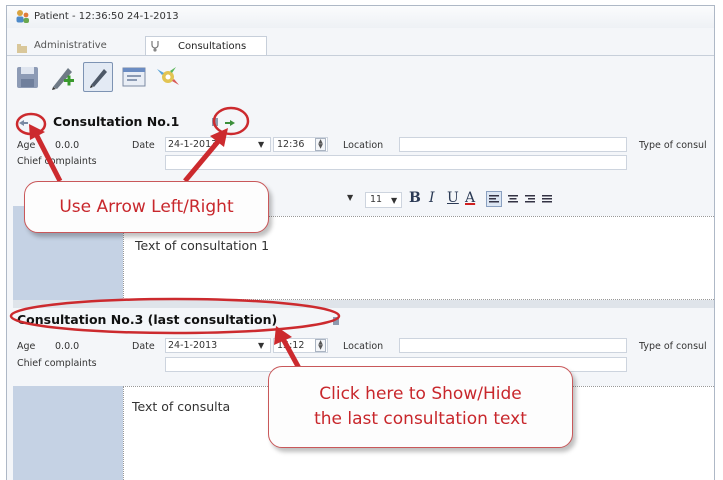  What do you see at coordinates (175, 316) in the screenshot?
I see `annotation-ellipse-header` at bounding box center [175, 316].